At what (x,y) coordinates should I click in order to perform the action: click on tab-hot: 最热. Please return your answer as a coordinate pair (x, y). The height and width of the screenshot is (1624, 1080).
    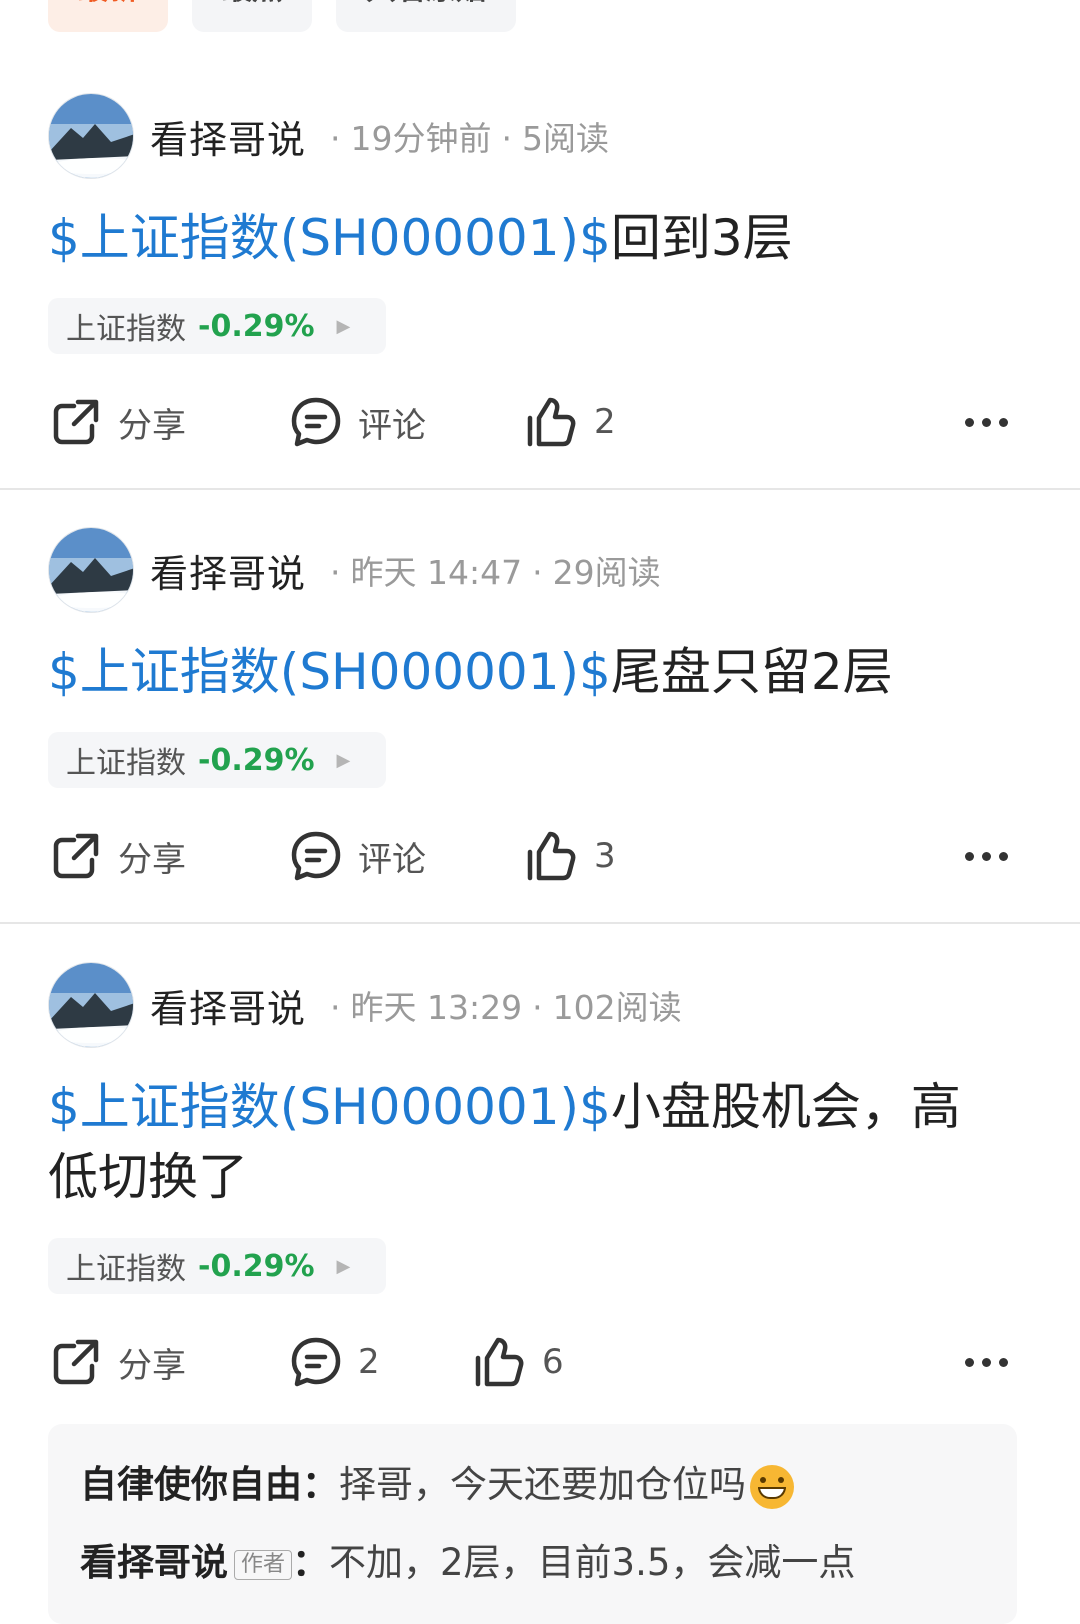
    Looking at the image, I should click on (252, 16).